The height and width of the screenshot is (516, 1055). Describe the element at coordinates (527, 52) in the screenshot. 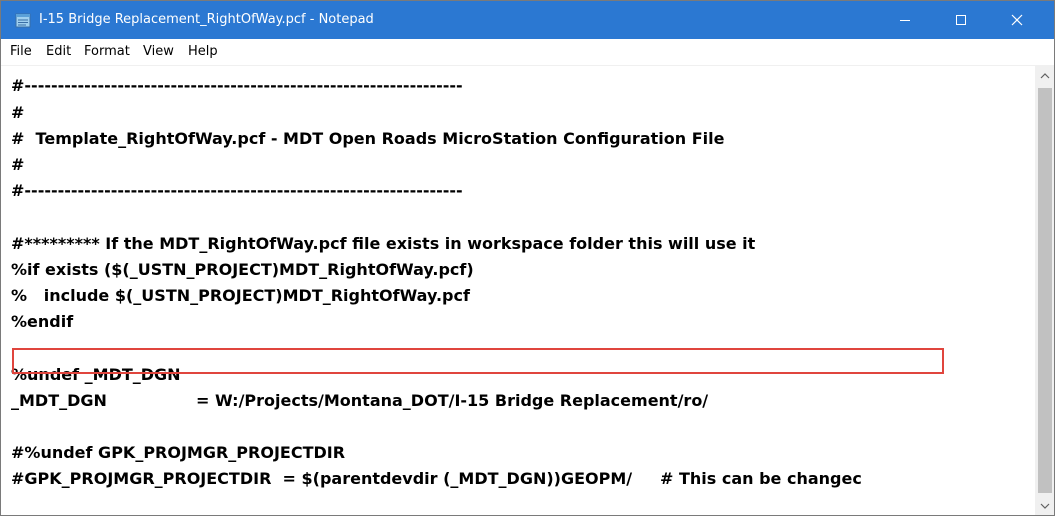

I see `menu-bar: File Edit Format View Help` at that location.